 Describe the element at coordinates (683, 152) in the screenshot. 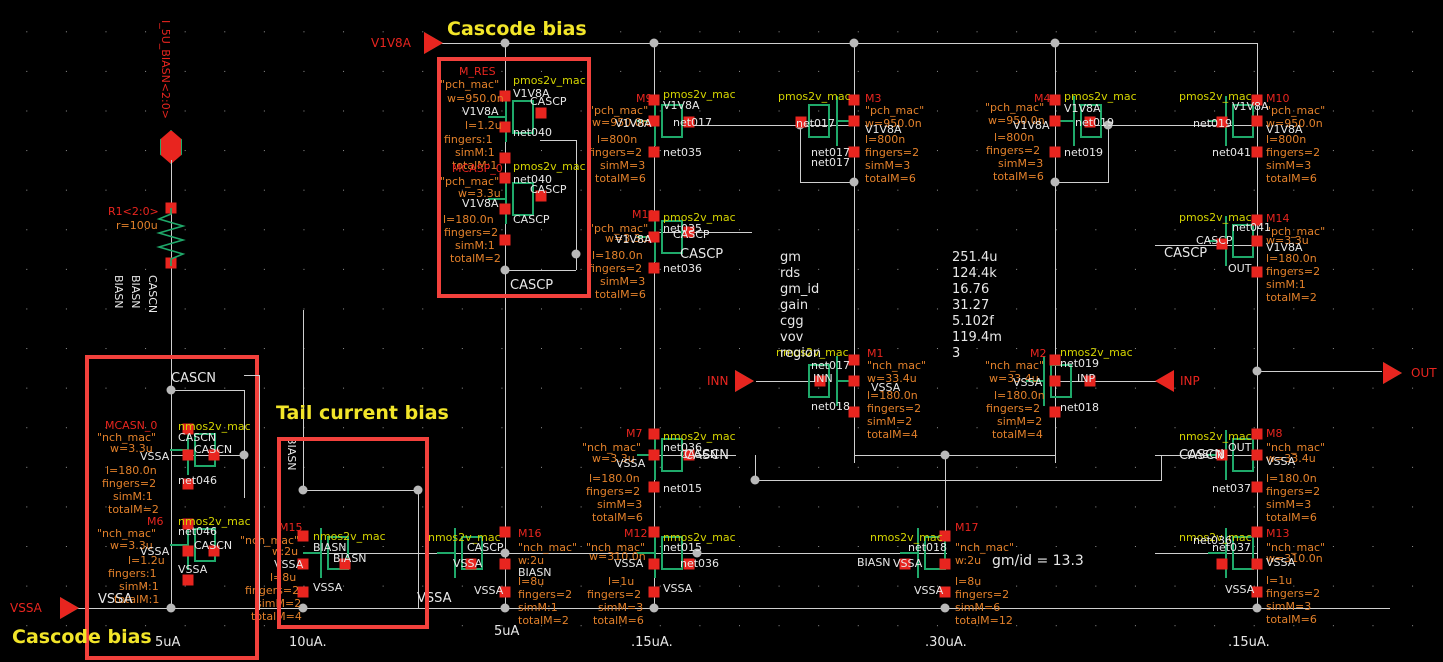

I see `net-s: net035` at that location.